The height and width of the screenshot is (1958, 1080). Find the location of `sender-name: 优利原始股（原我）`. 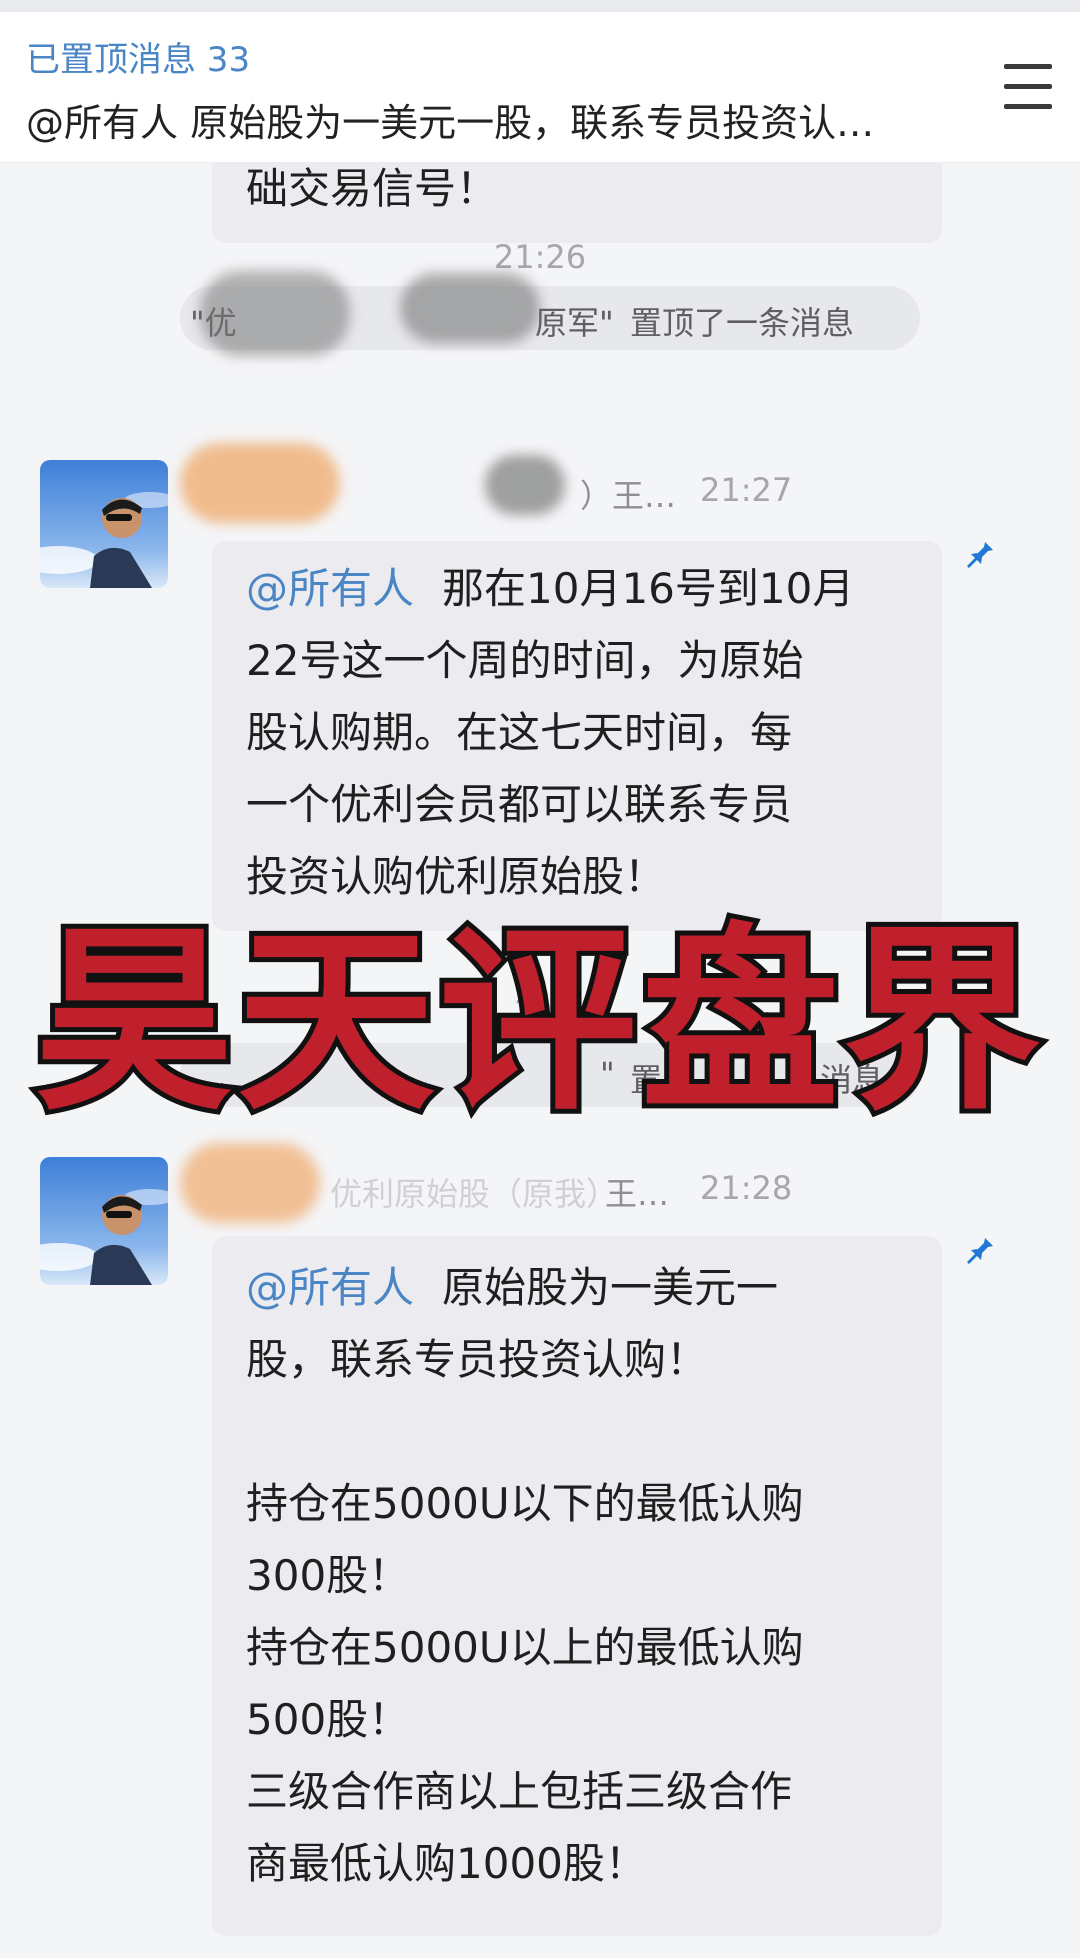

sender-name: 优利原始股（原我） is located at coordinates (474, 1192).